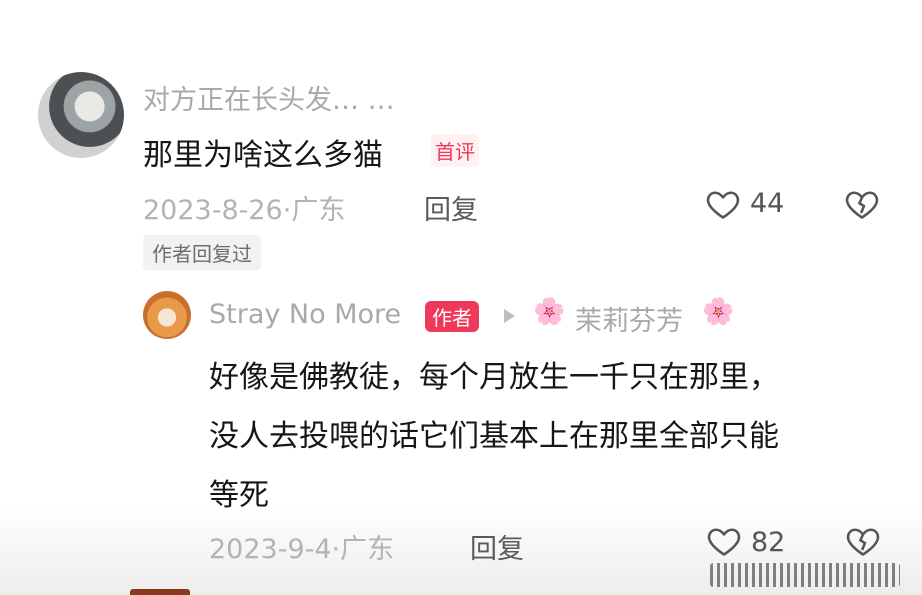 The width and height of the screenshot is (922, 595). Describe the element at coordinates (263, 155) in the screenshot. I see `comment-text: 那里为啥这么多猫` at that location.